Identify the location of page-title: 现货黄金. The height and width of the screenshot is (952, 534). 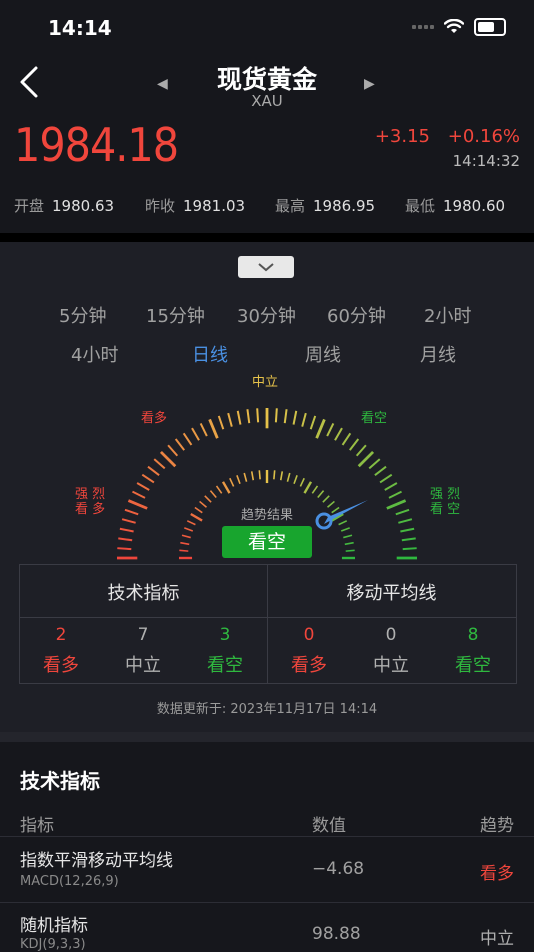
(266, 79).